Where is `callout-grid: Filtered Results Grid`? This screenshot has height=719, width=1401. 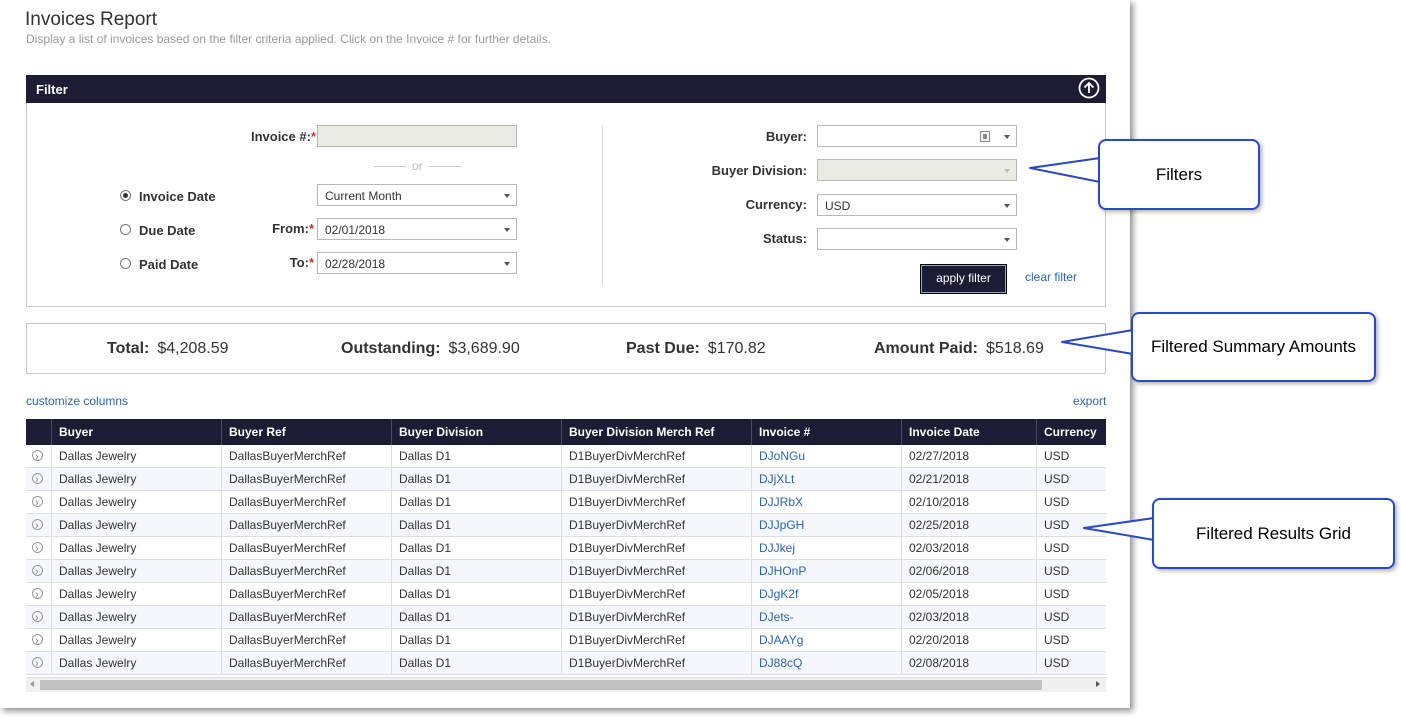
callout-grid: Filtered Results Grid is located at coordinates (1273, 533).